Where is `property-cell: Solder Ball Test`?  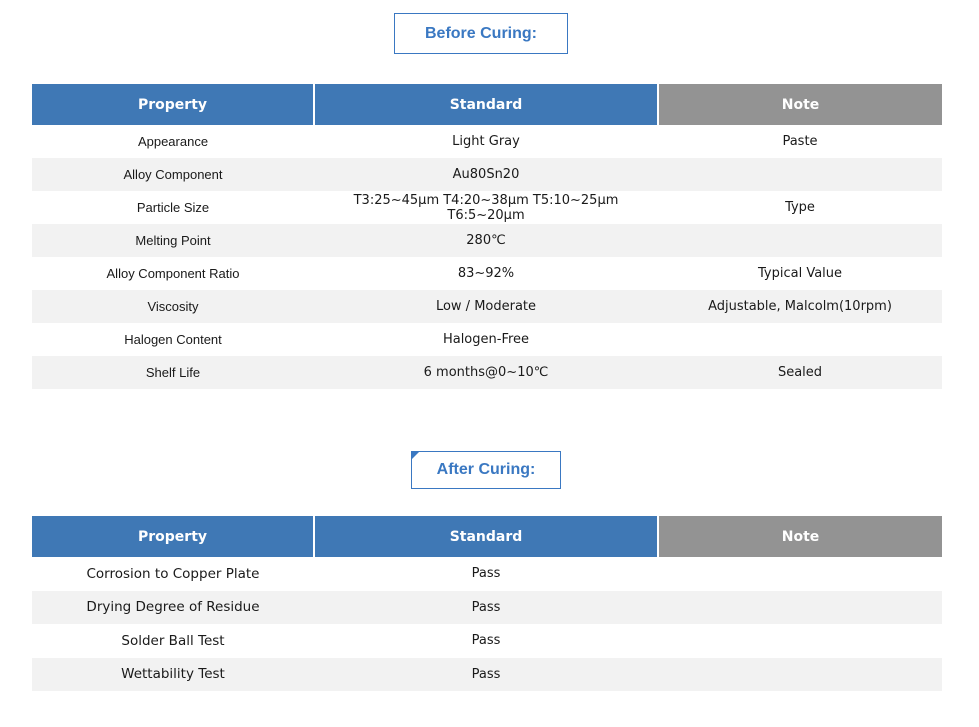 property-cell: Solder Ball Test is located at coordinates (173, 640).